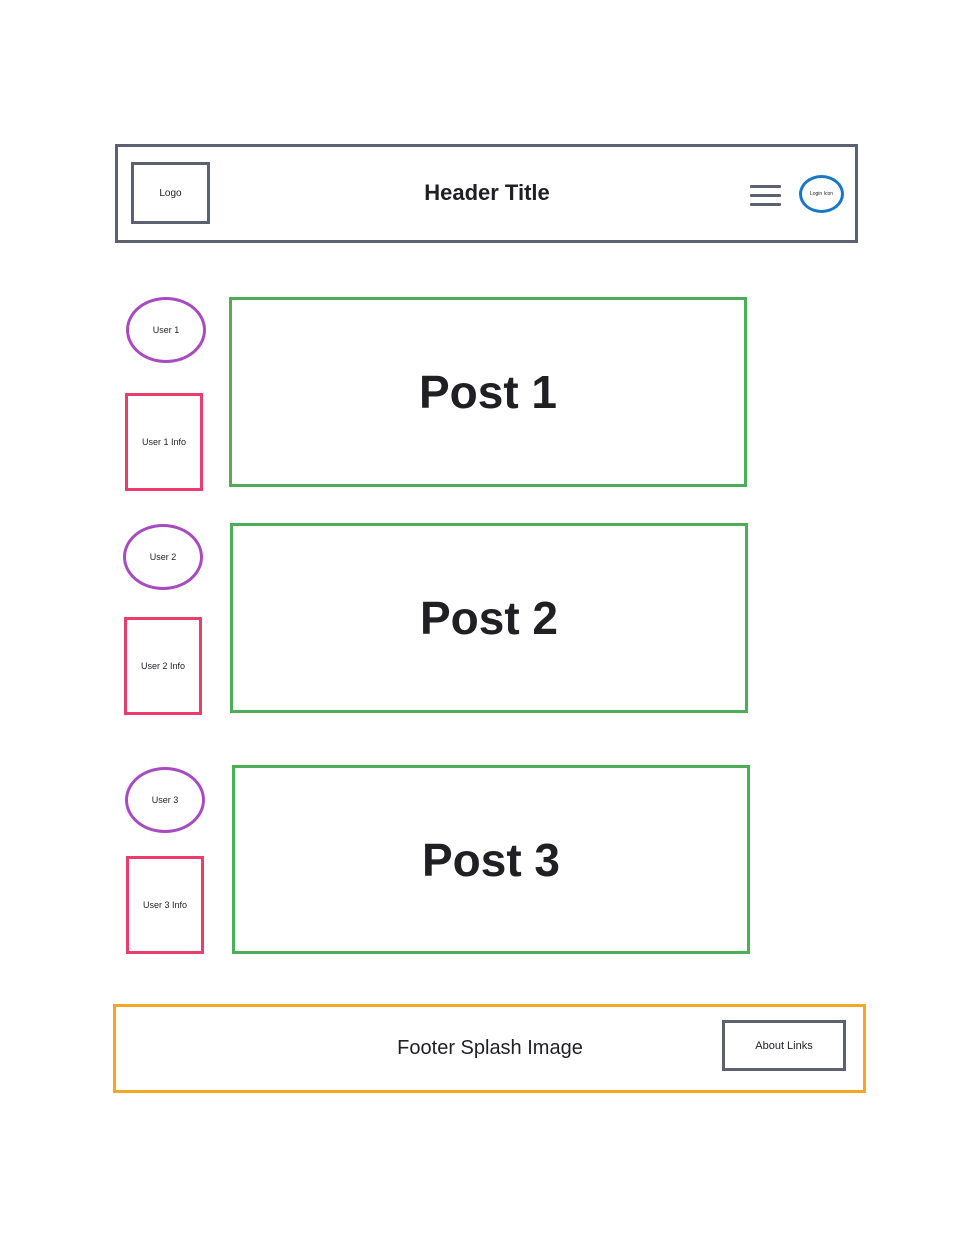  I want to click on post-card-1: Post 1, so click(488, 392).